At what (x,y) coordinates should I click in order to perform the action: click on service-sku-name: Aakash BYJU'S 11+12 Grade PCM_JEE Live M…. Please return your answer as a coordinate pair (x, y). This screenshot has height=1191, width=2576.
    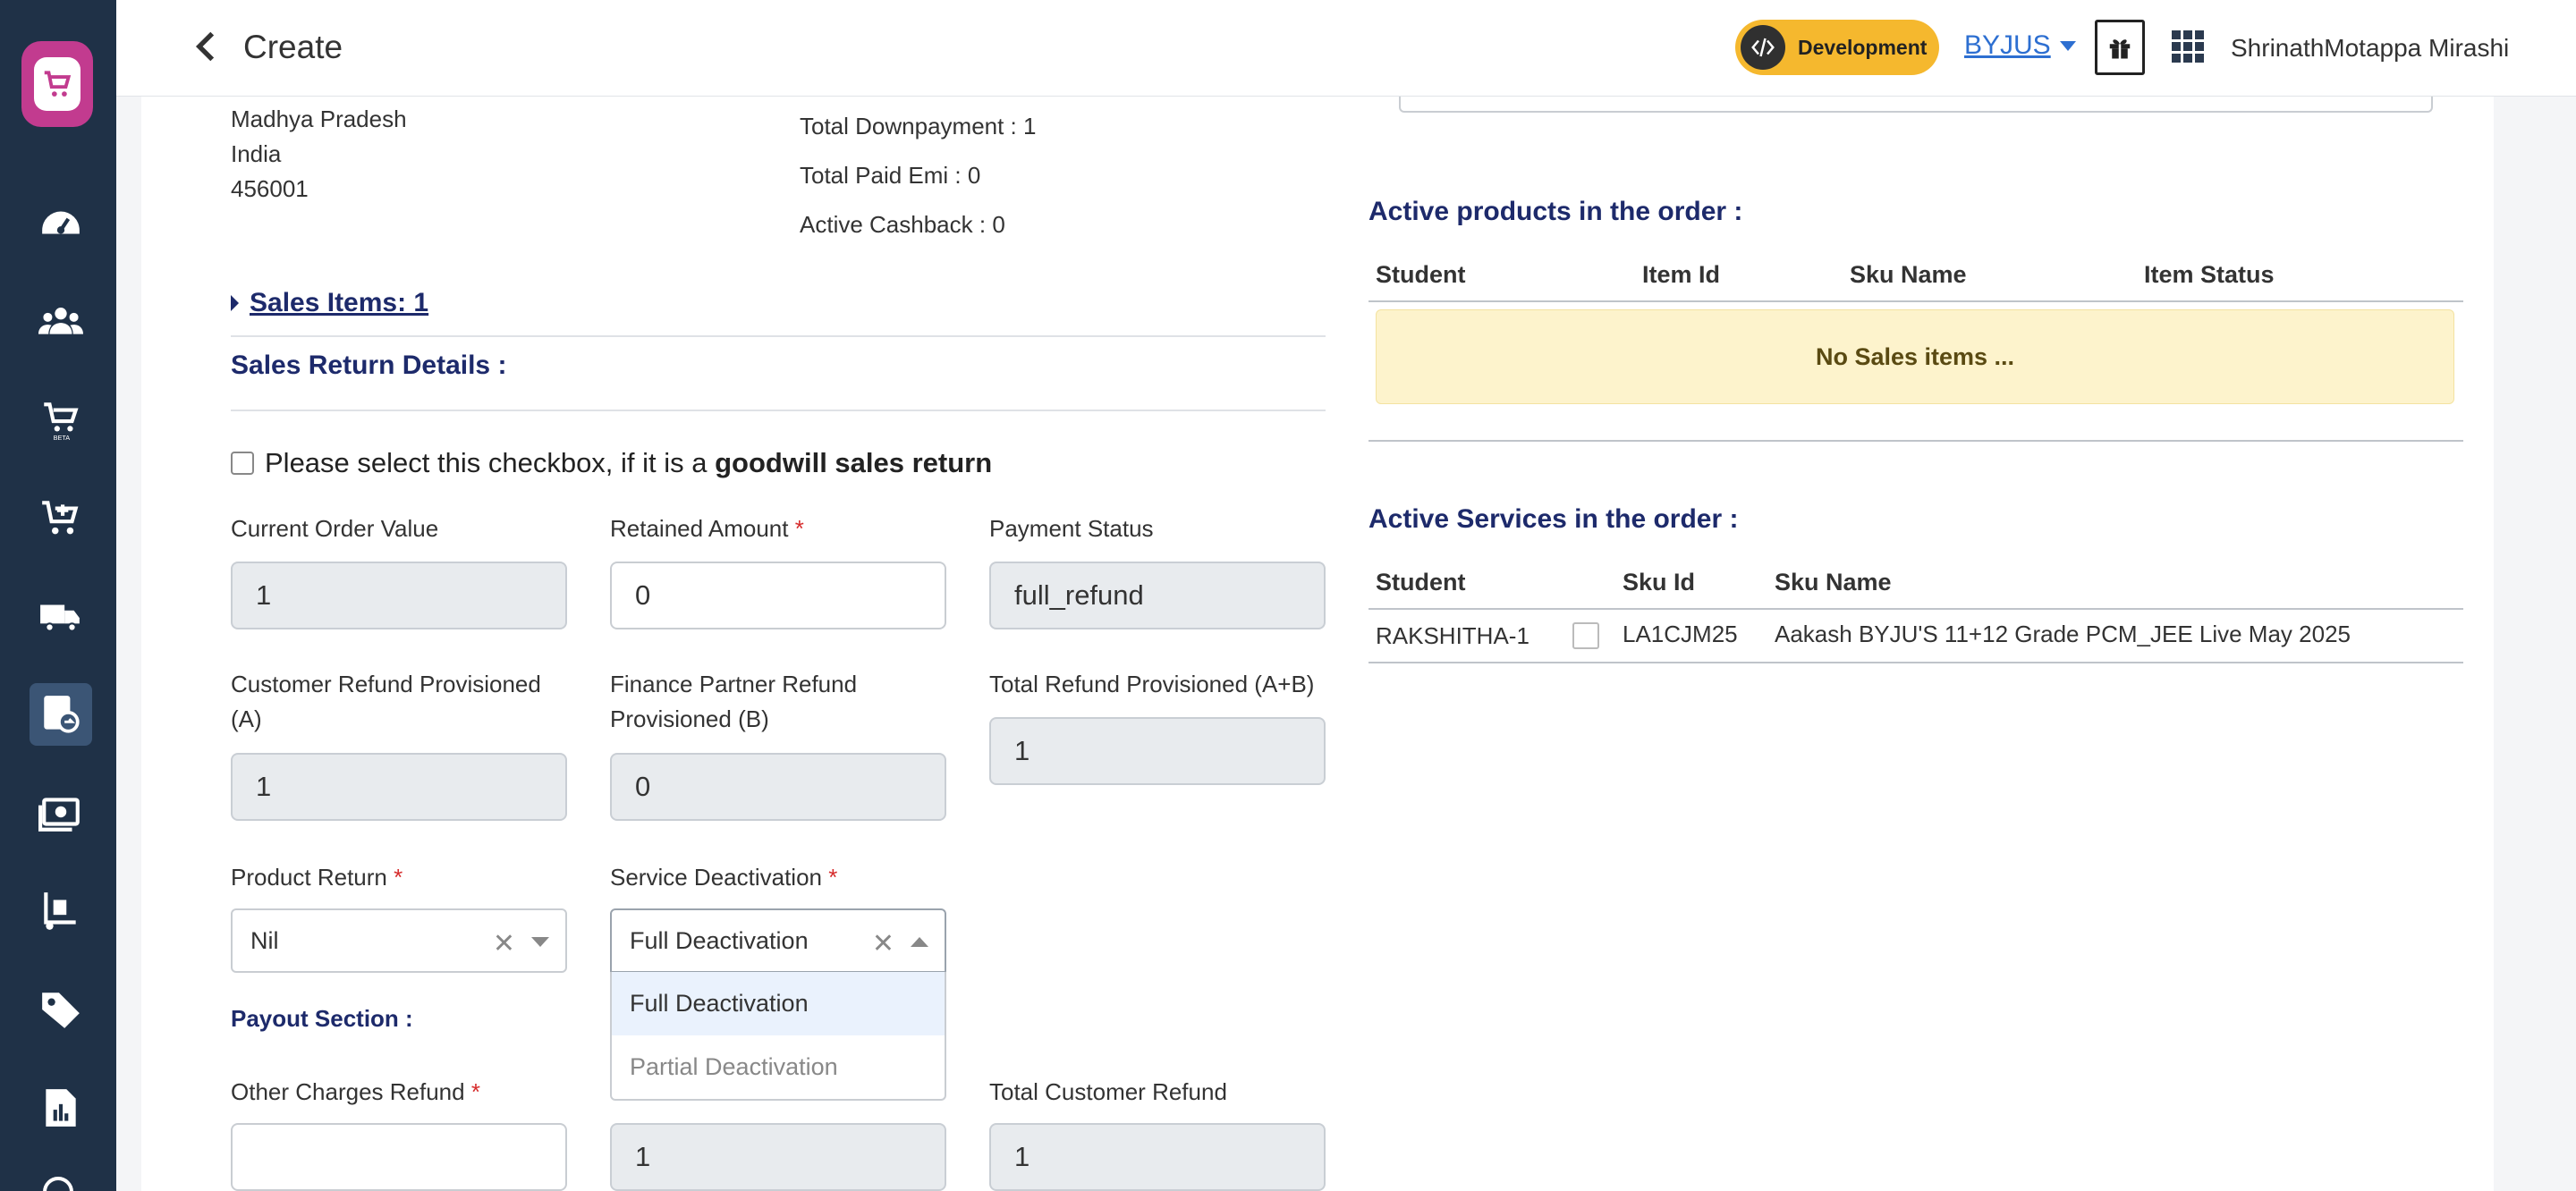
    Looking at the image, I should click on (2063, 634).